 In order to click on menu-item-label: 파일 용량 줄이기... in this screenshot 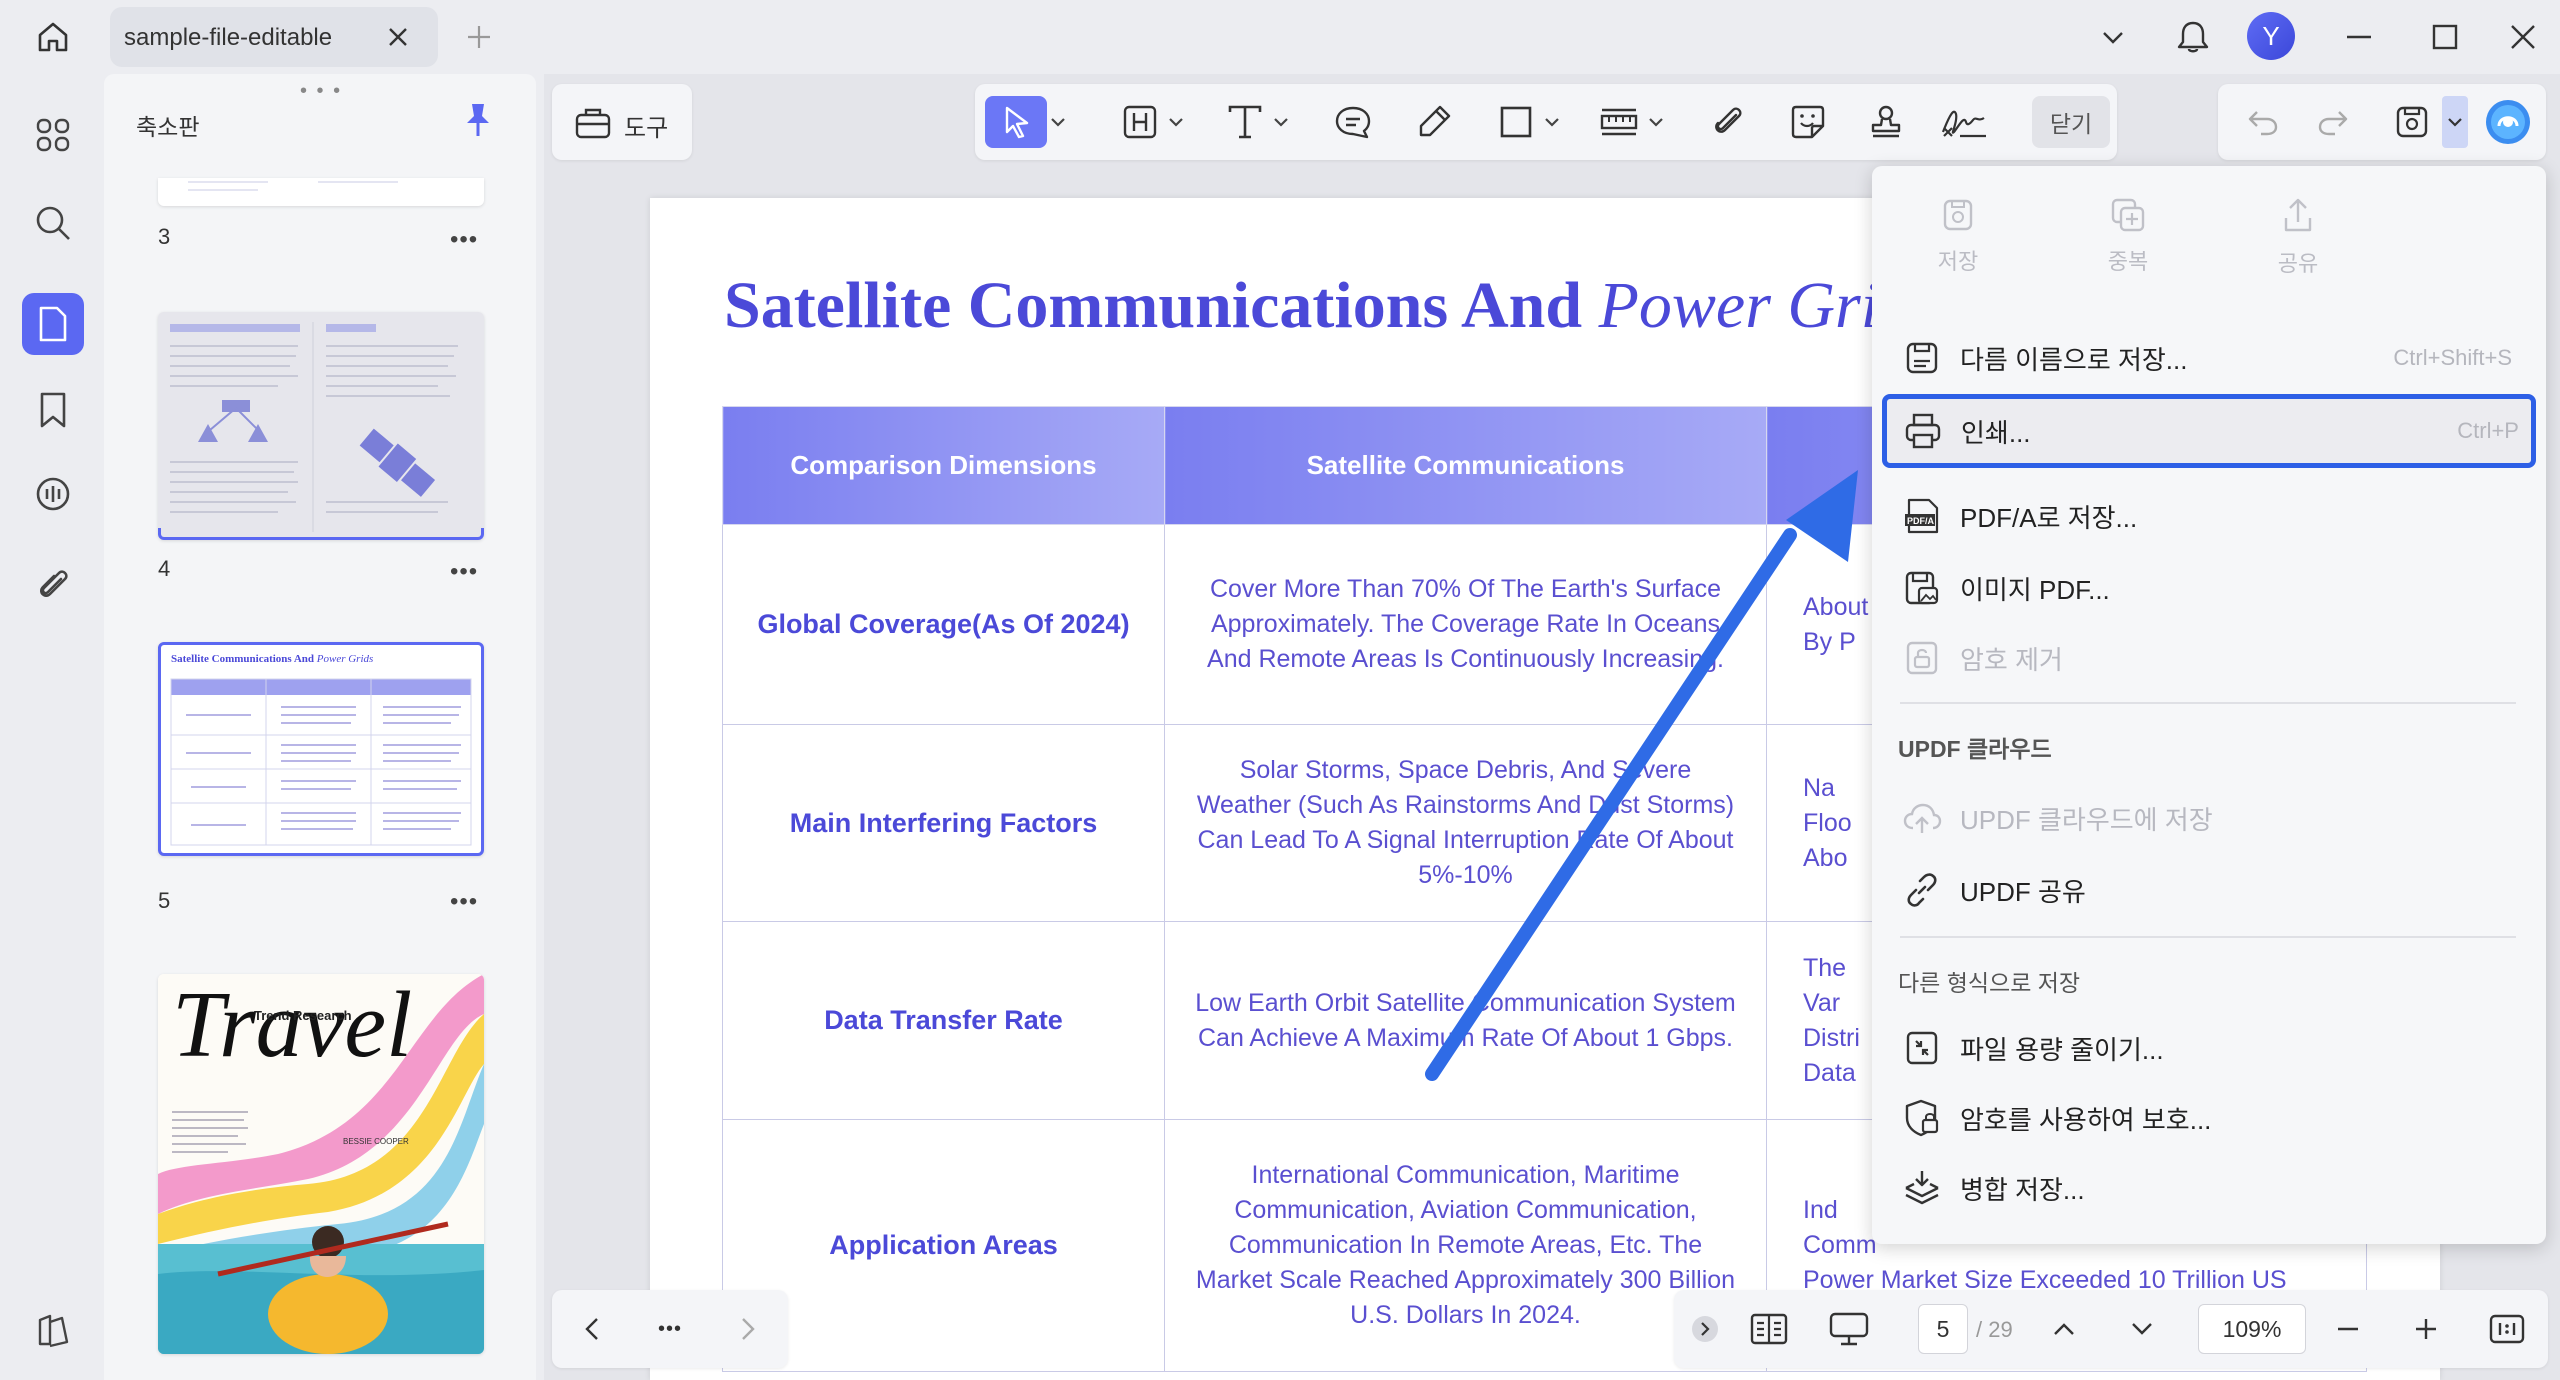, I will do `click(2062, 1049)`.